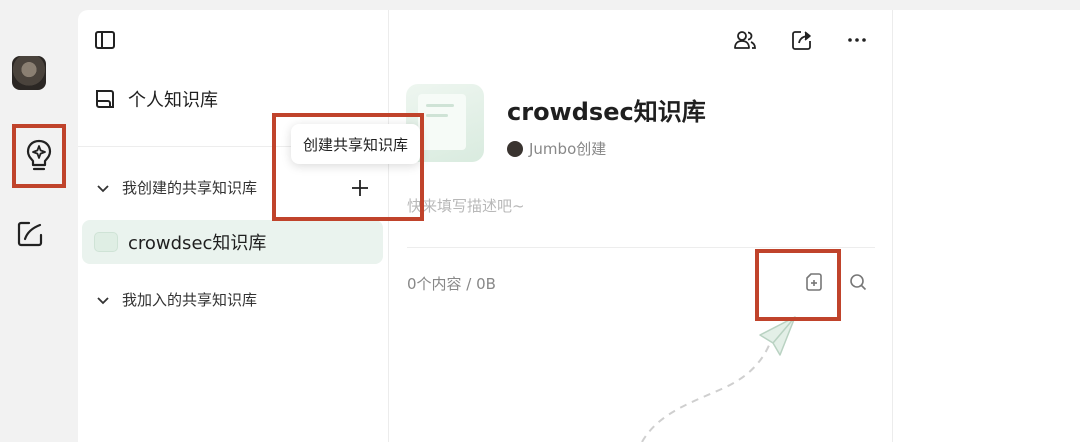 Image resolution: width=1080 pixels, height=442 pixels. I want to click on book-icon, so click(105, 99).